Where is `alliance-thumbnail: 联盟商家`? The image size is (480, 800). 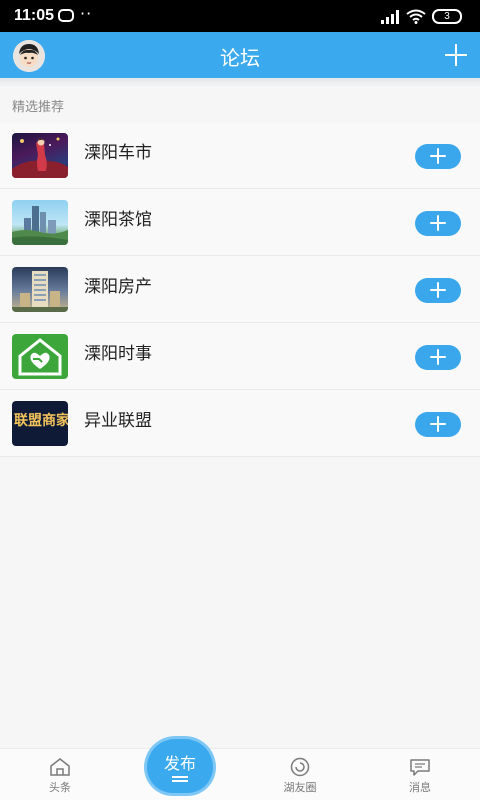 alliance-thumbnail: 联盟商家 is located at coordinates (40, 423).